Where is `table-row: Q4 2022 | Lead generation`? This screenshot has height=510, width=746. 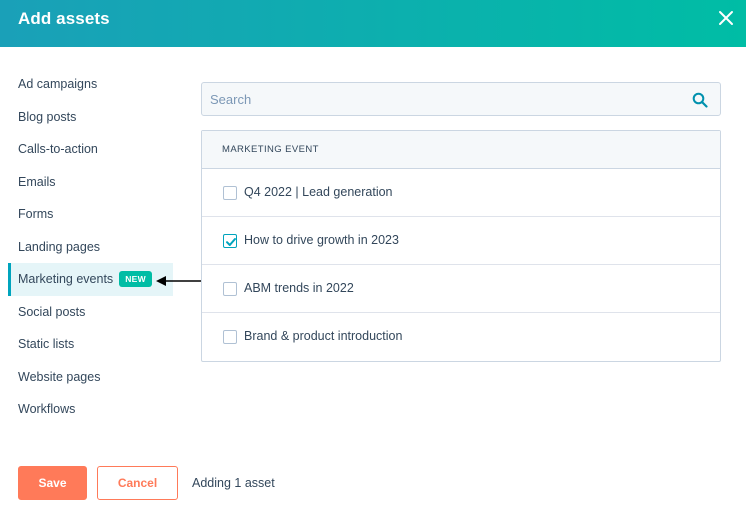 table-row: Q4 2022 | Lead generation is located at coordinates (461, 193).